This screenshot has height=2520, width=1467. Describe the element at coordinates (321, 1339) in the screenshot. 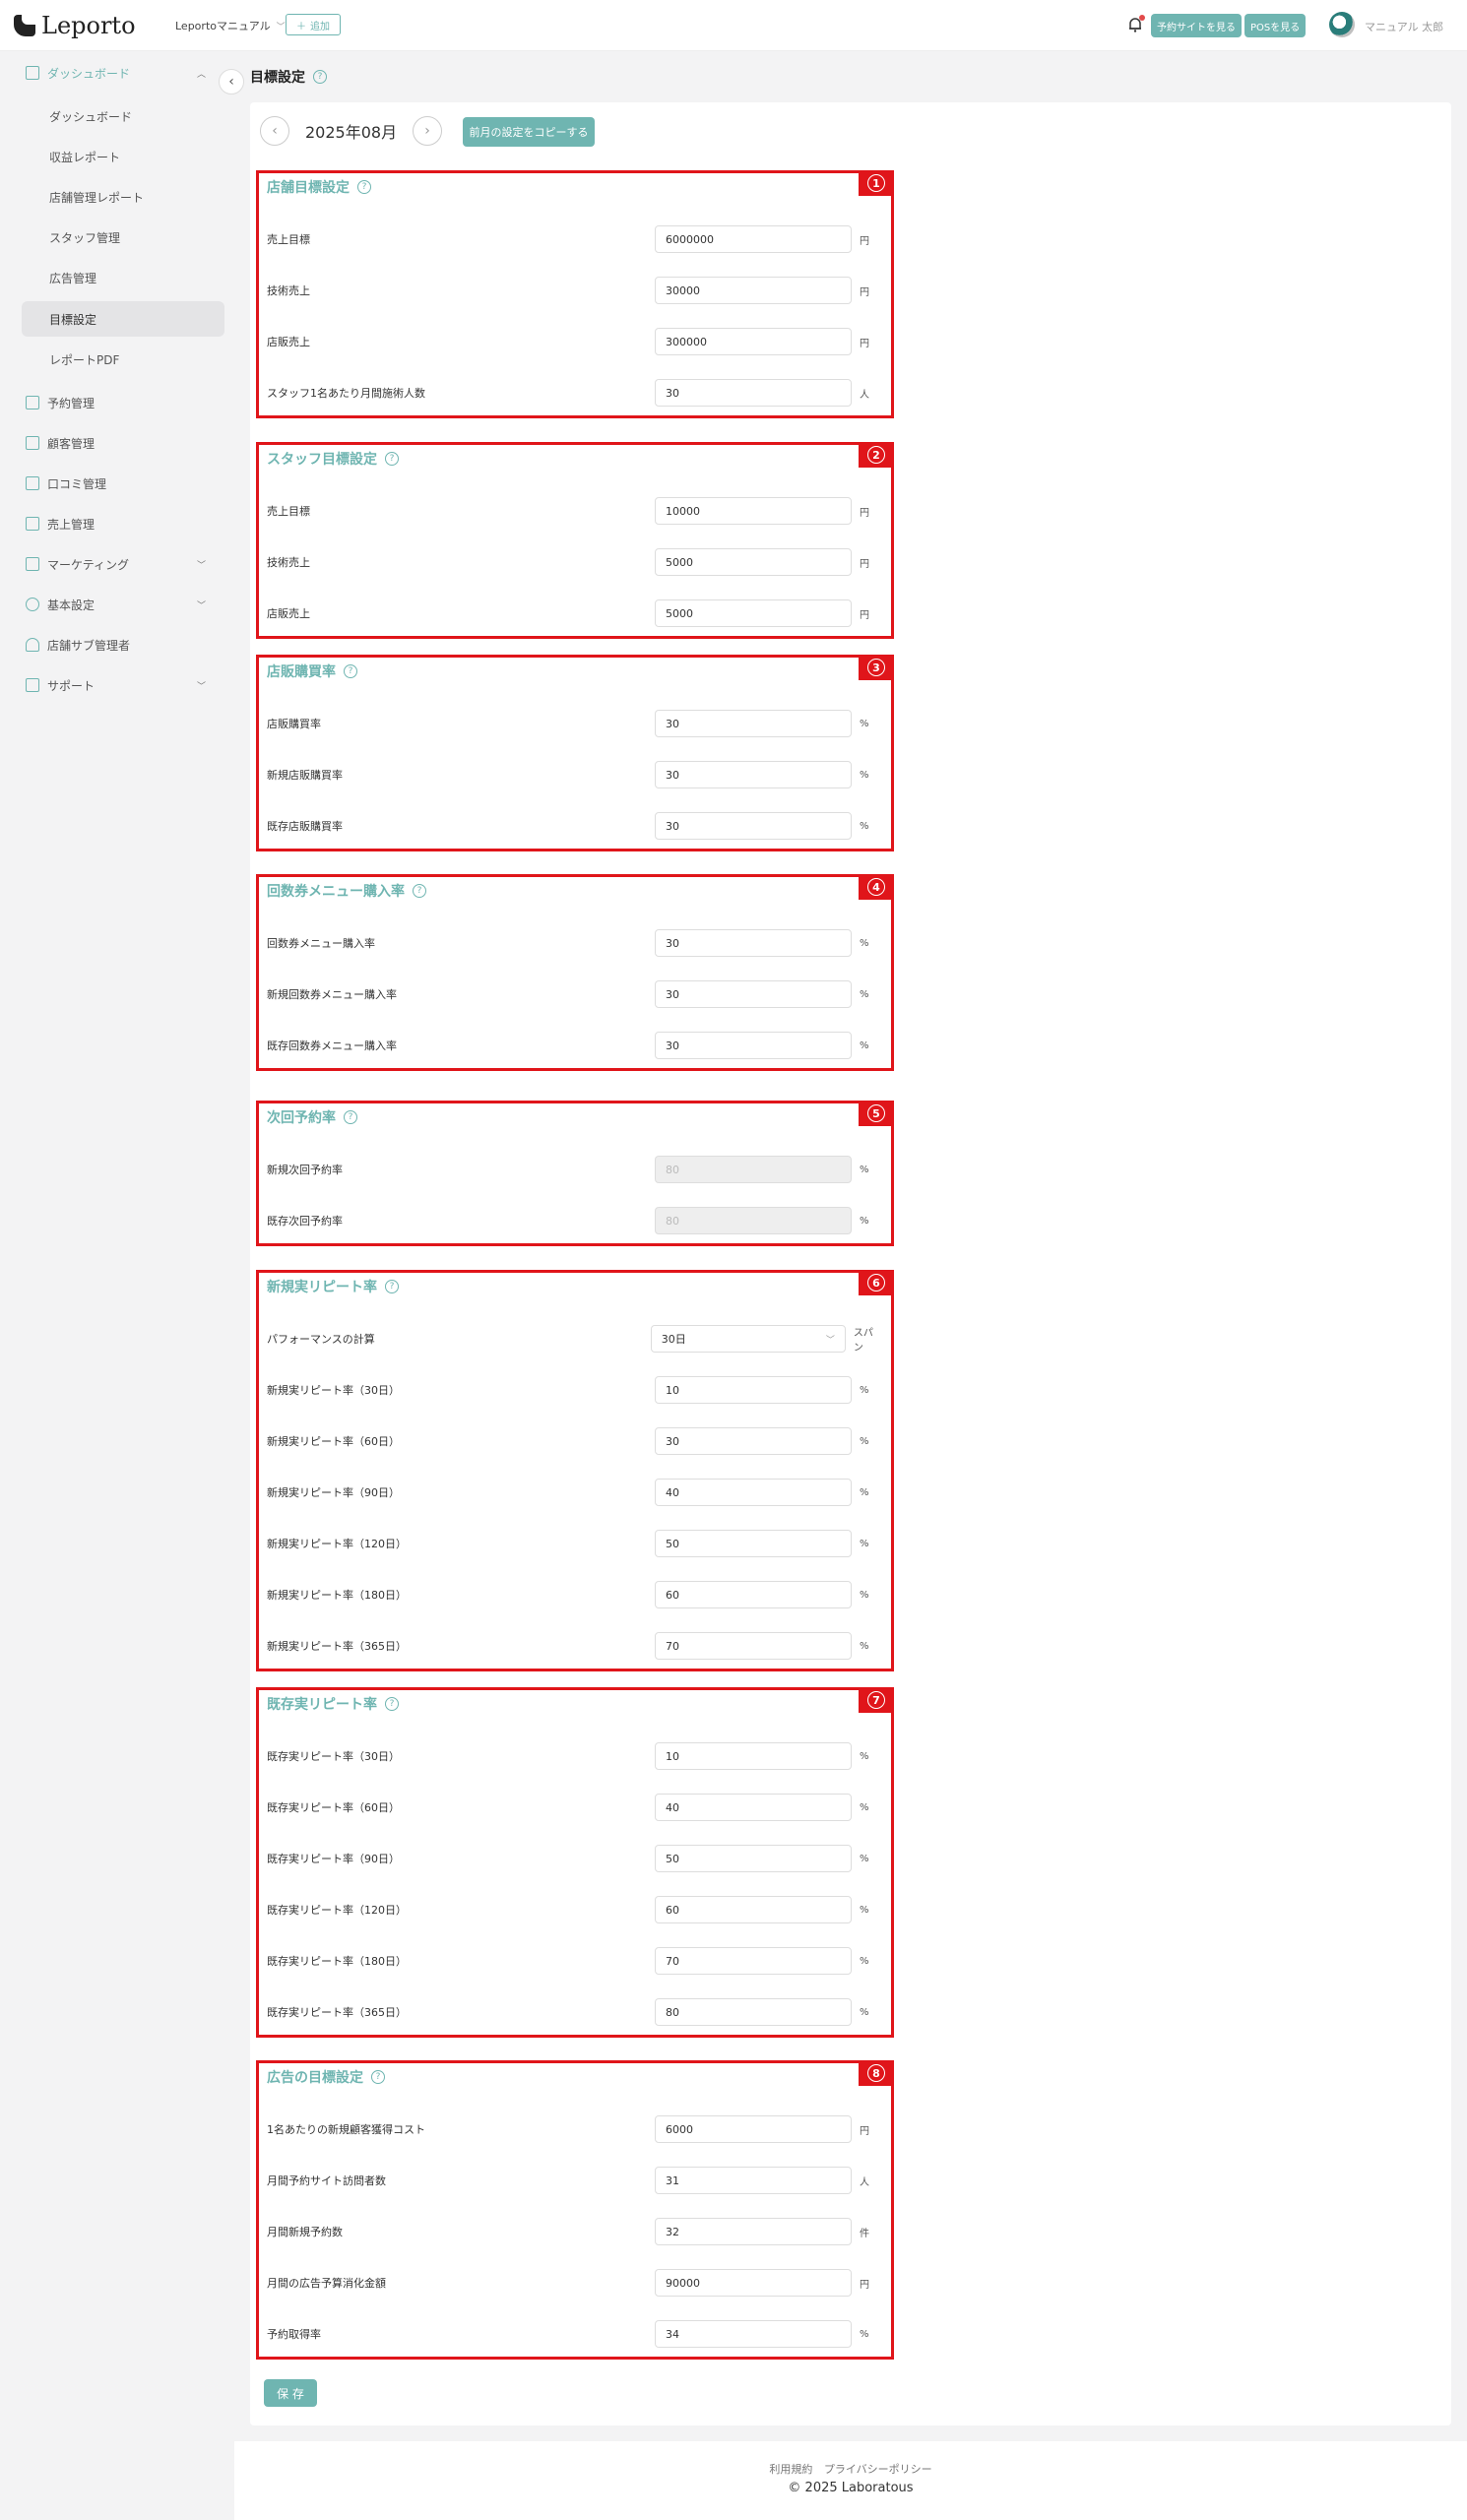

I see `field-label: パフォーマンスの計算` at that location.